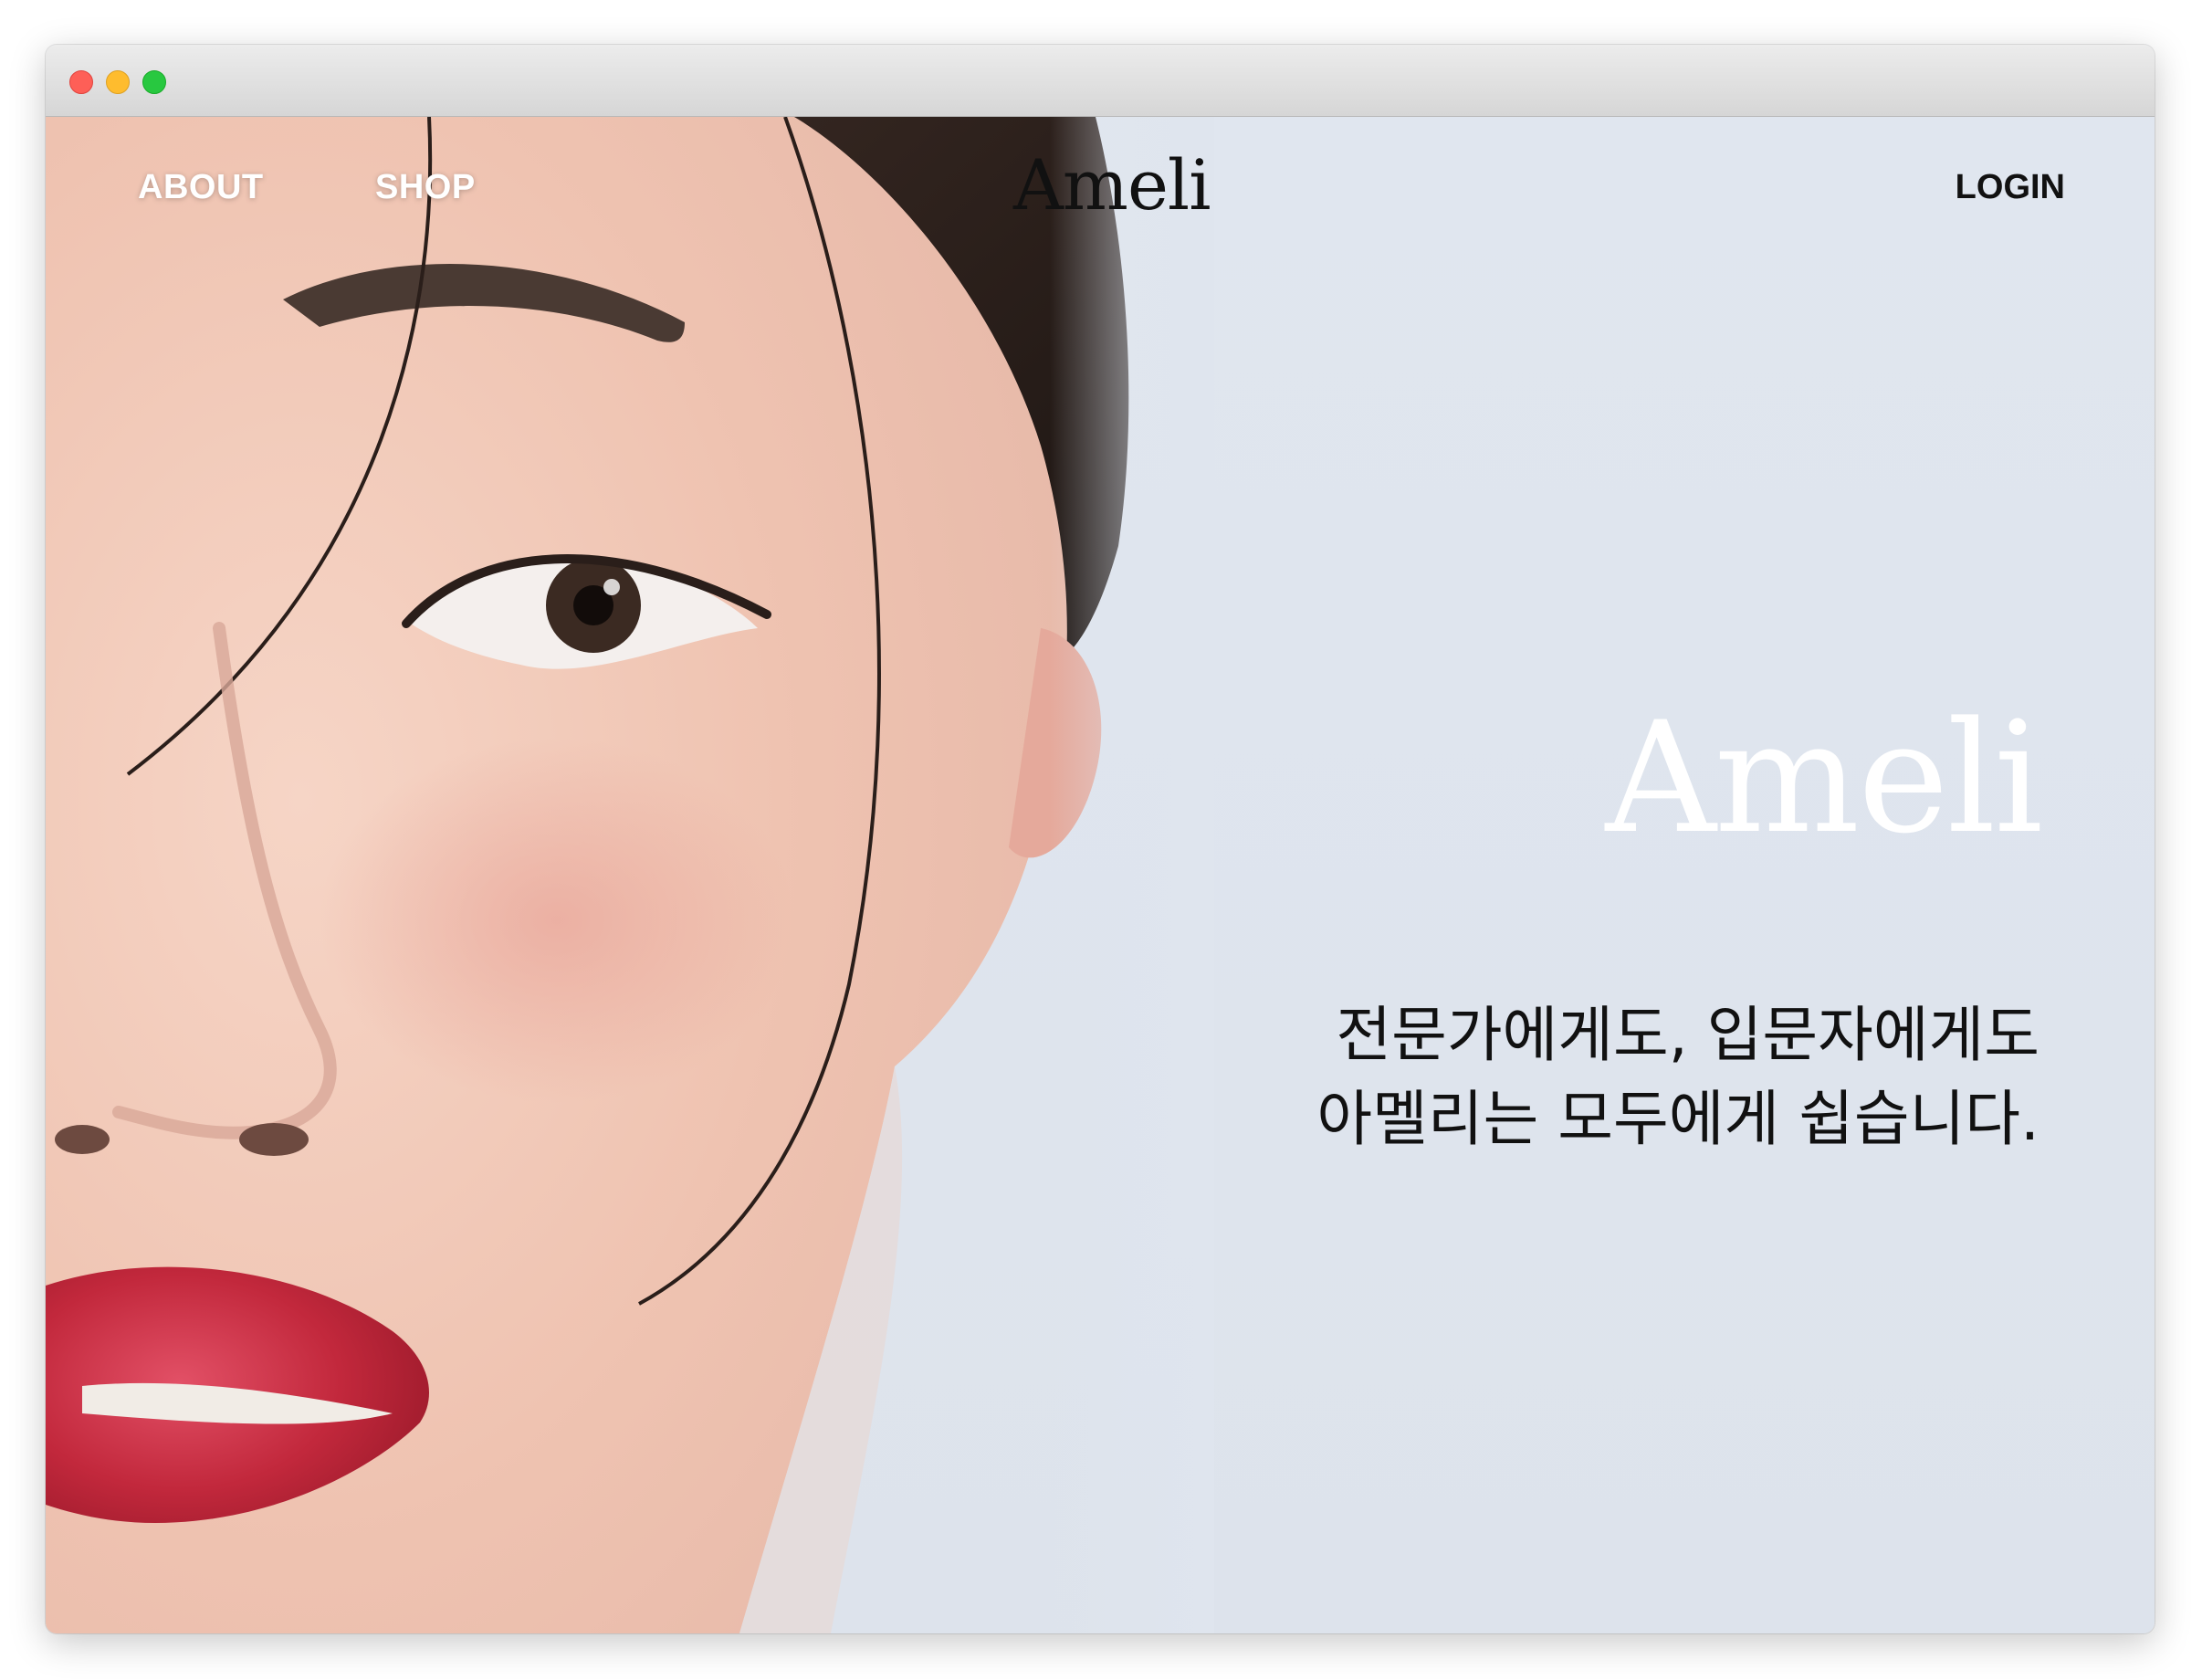 The image size is (2202, 1680). What do you see at coordinates (425, 188) in the screenshot?
I see `nav-shop-link: SHOP` at bounding box center [425, 188].